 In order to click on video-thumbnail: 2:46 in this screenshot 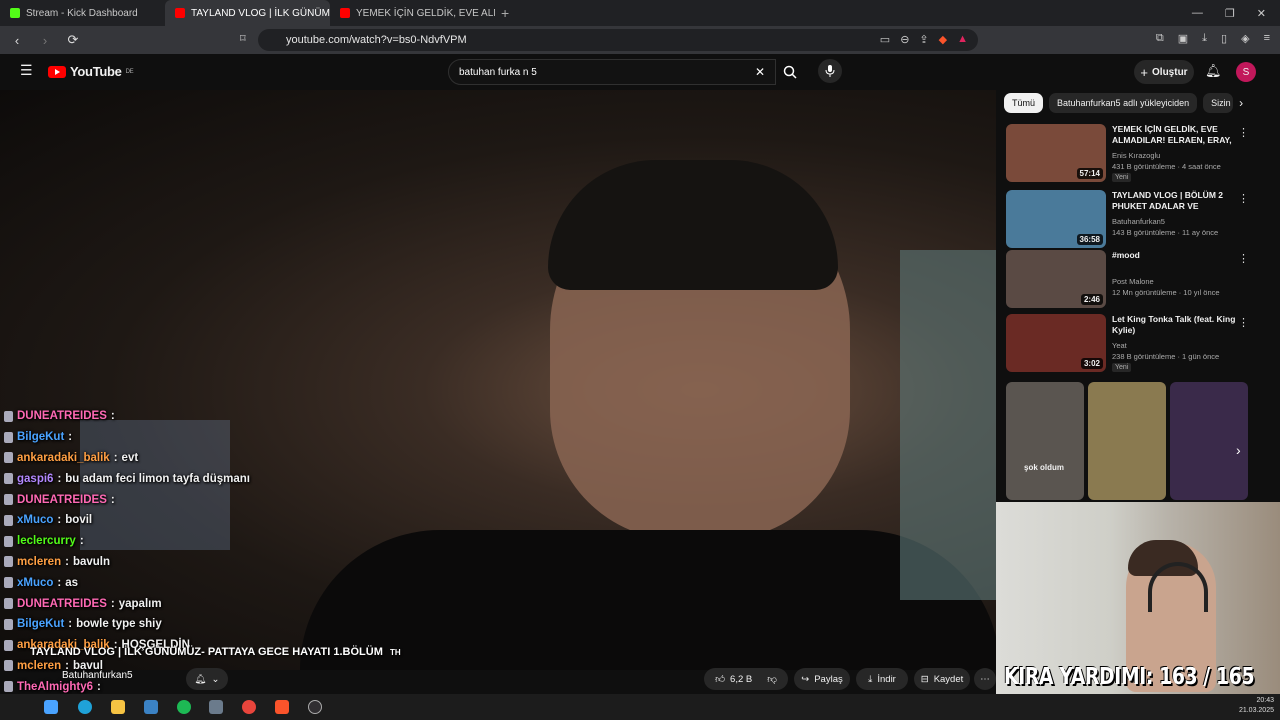, I will do `click(1056, 279)`.